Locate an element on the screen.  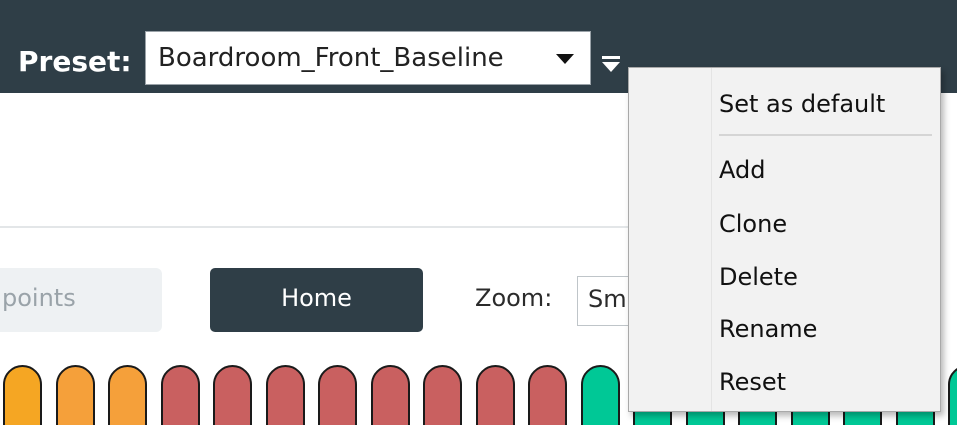
preset-label: Preset: is located at coordinates (75, 61).